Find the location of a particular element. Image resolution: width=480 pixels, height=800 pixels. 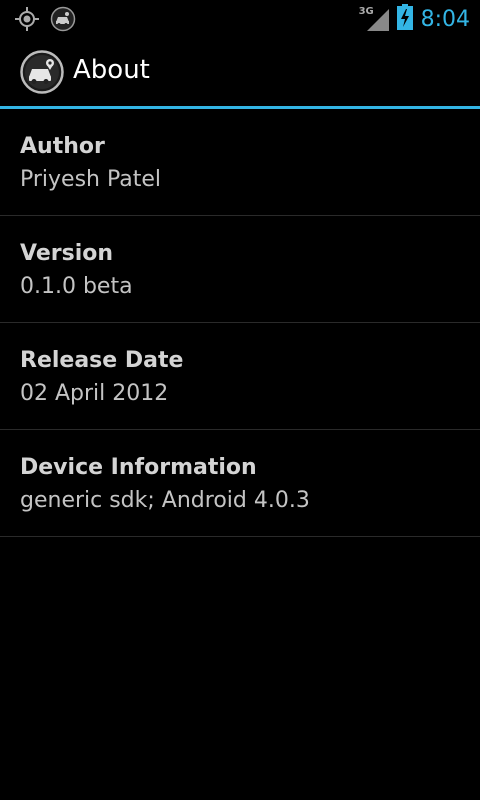

info-item-release-date: Release Date 02 April 2012 is located at coordinates (240, 376).